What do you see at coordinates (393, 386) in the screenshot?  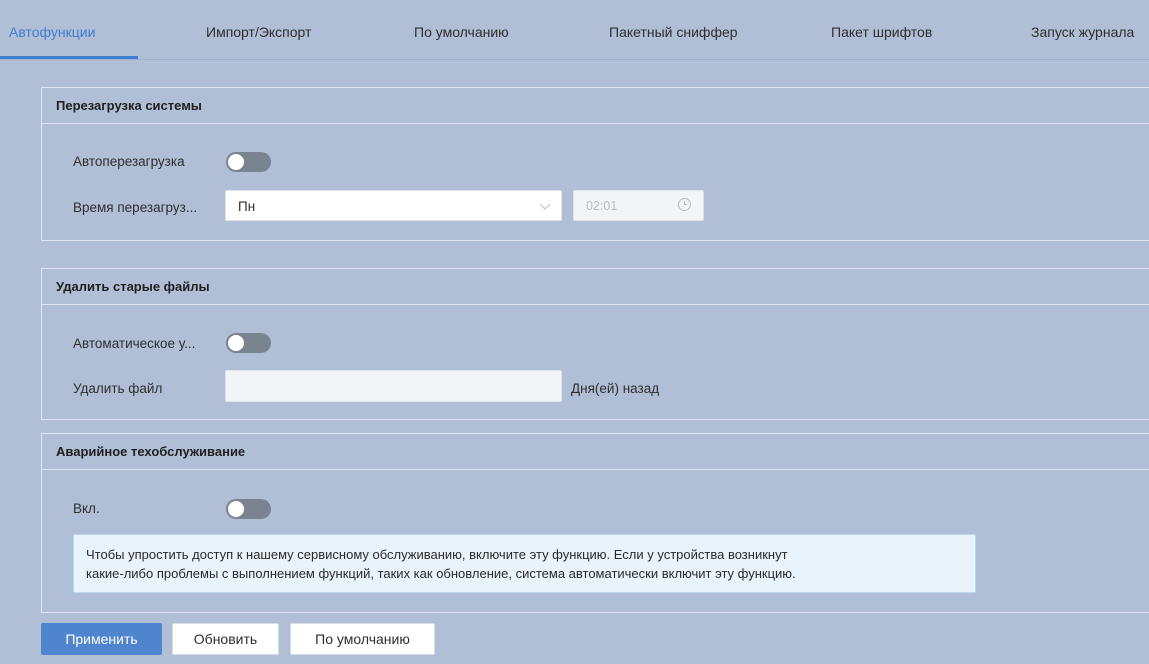 I see `delete-days-input` at bounding box center [393, 386].